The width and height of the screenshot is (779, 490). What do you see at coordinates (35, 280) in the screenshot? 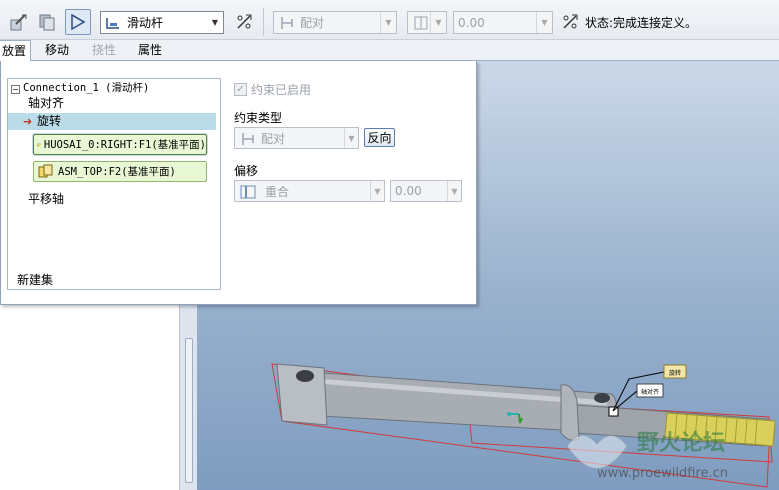
I see `new-set-link: 新建集` at bounding box center [35, 280].